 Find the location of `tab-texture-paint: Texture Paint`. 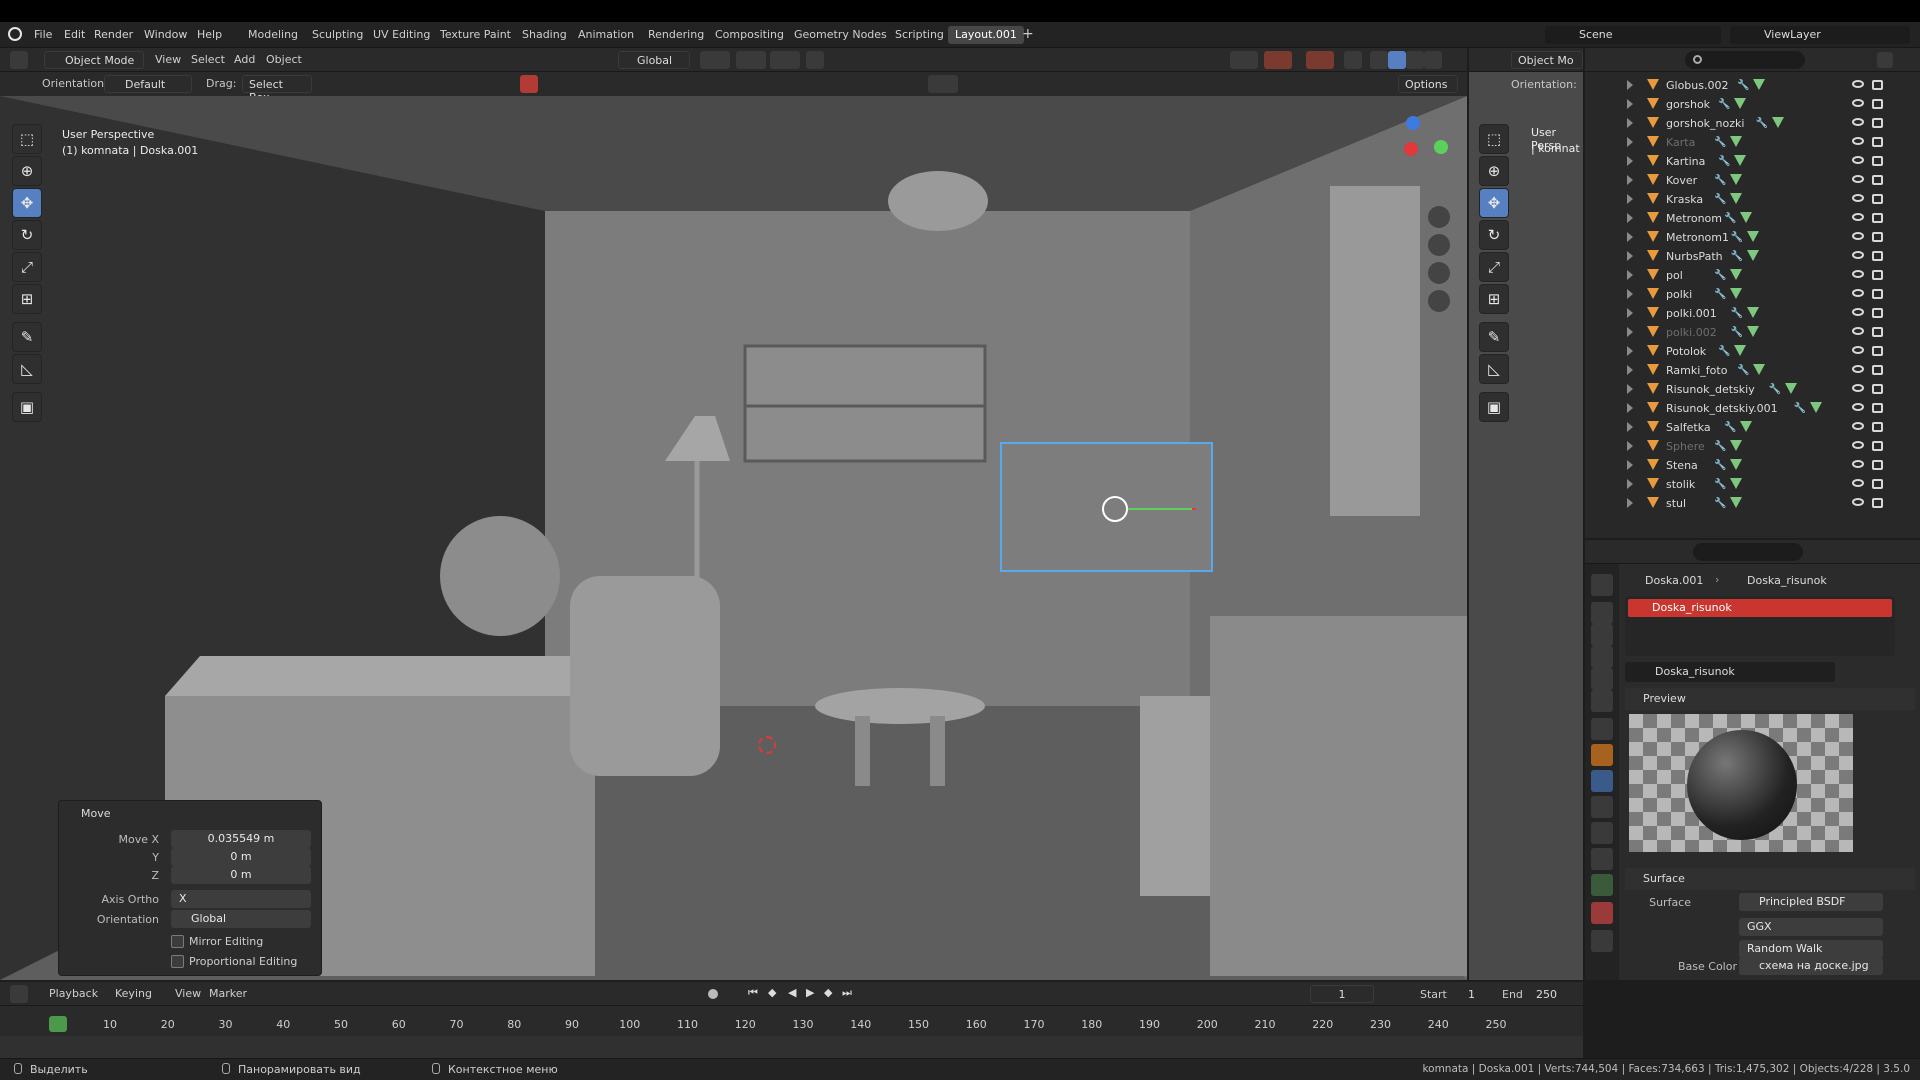

tab-texture-paint: Texture Paint is located at coordinates (475, 35).